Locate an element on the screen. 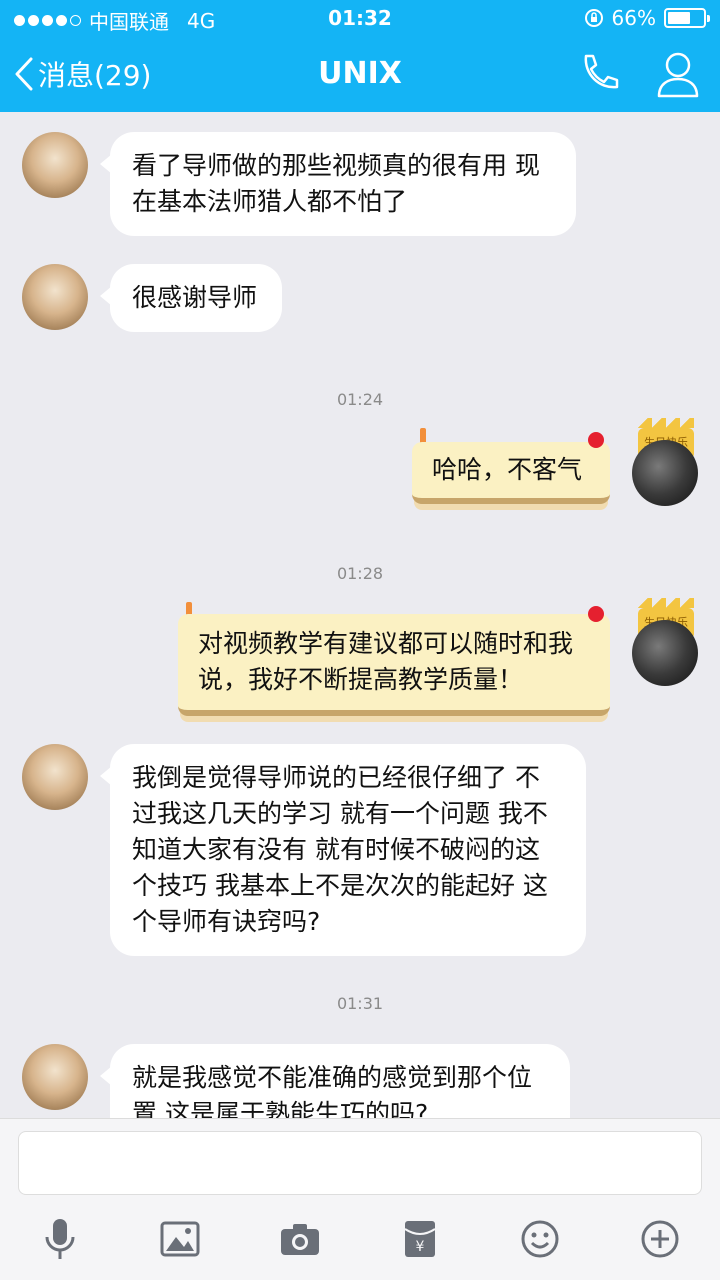 Image resolution: width=720 pixels, height=1280 pixels. phone-icon is located at coordinates (598, 72).